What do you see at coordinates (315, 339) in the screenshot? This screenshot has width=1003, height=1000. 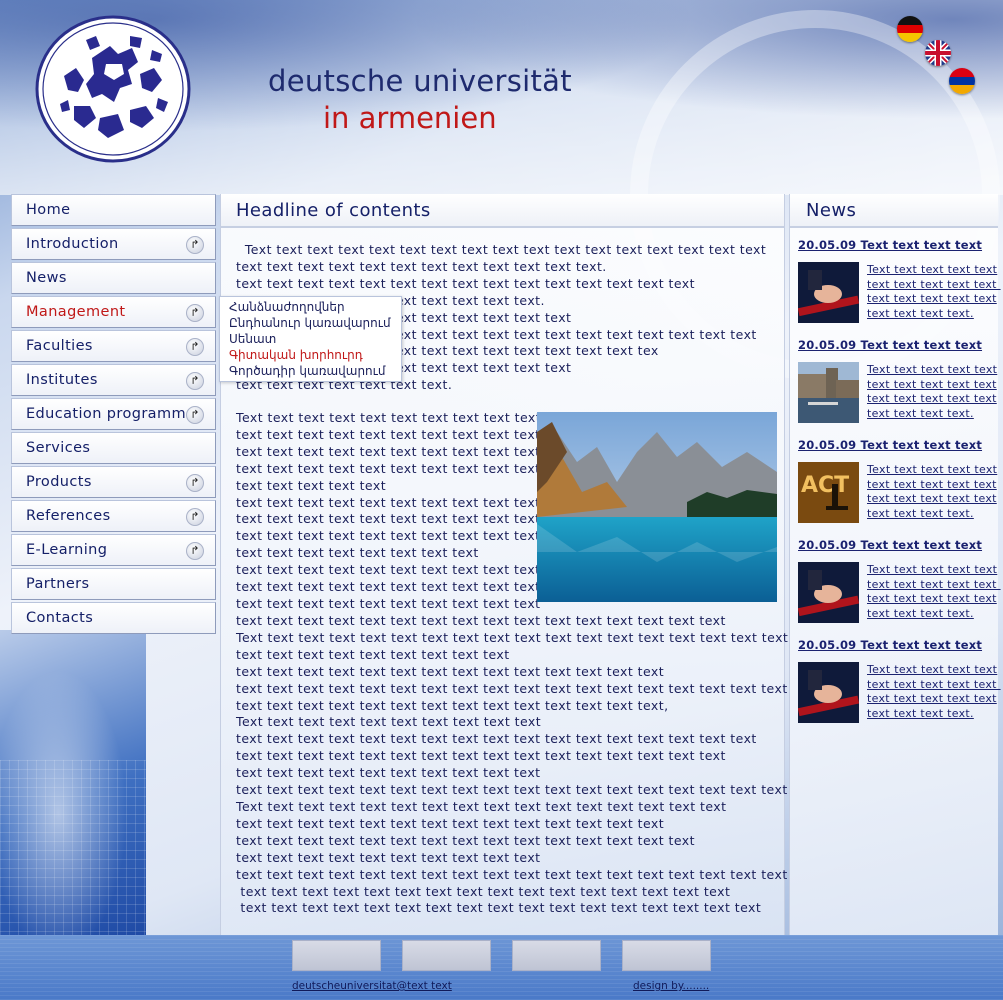 I see `submenu-item-senate: Սենատ` at bounding box center [315, 339].